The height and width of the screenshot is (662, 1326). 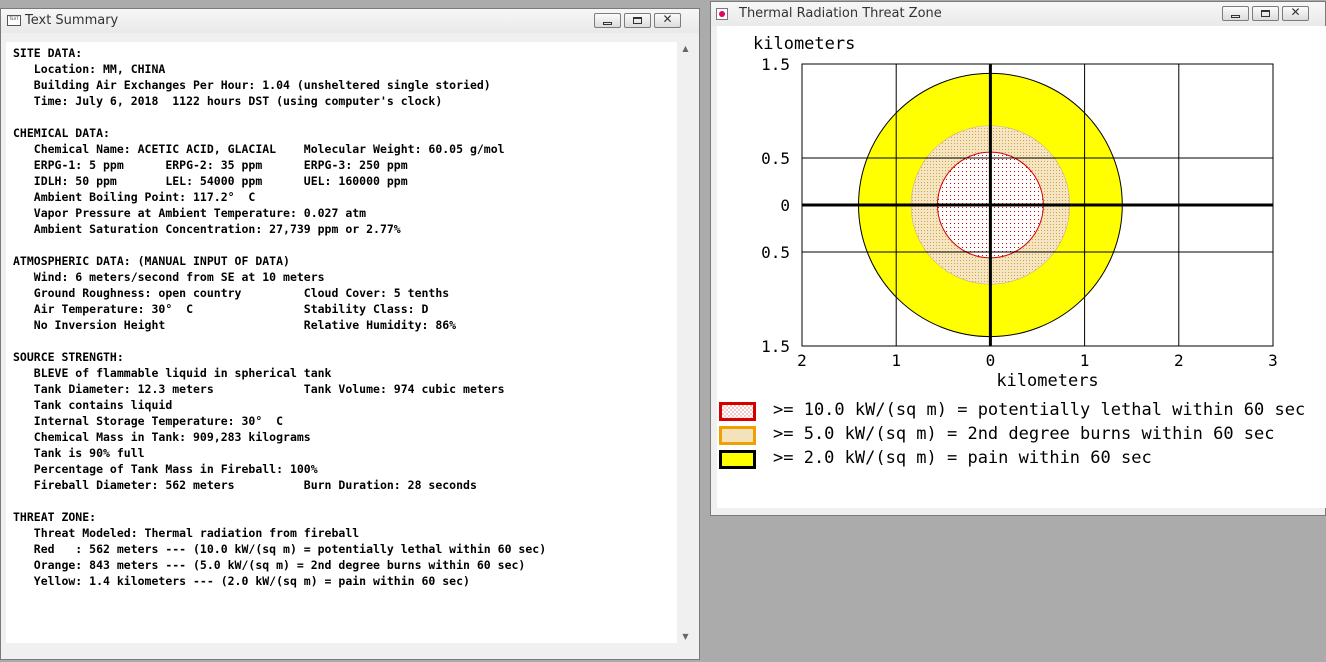 What do you see at coordinates (1047, 381) in the screenshot?
I see `x-axis-label: kilometers` at bounding box center [1047, 381].